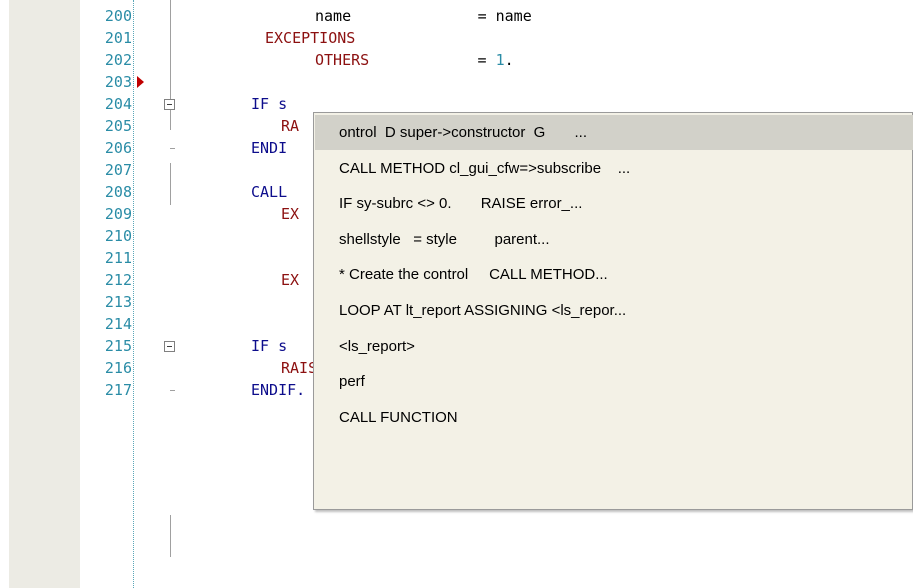 This screenshot has height=588, width=913. Describe the element at coordinates (118, 324) in the screenshot. I see `line-number: 214` at that location.